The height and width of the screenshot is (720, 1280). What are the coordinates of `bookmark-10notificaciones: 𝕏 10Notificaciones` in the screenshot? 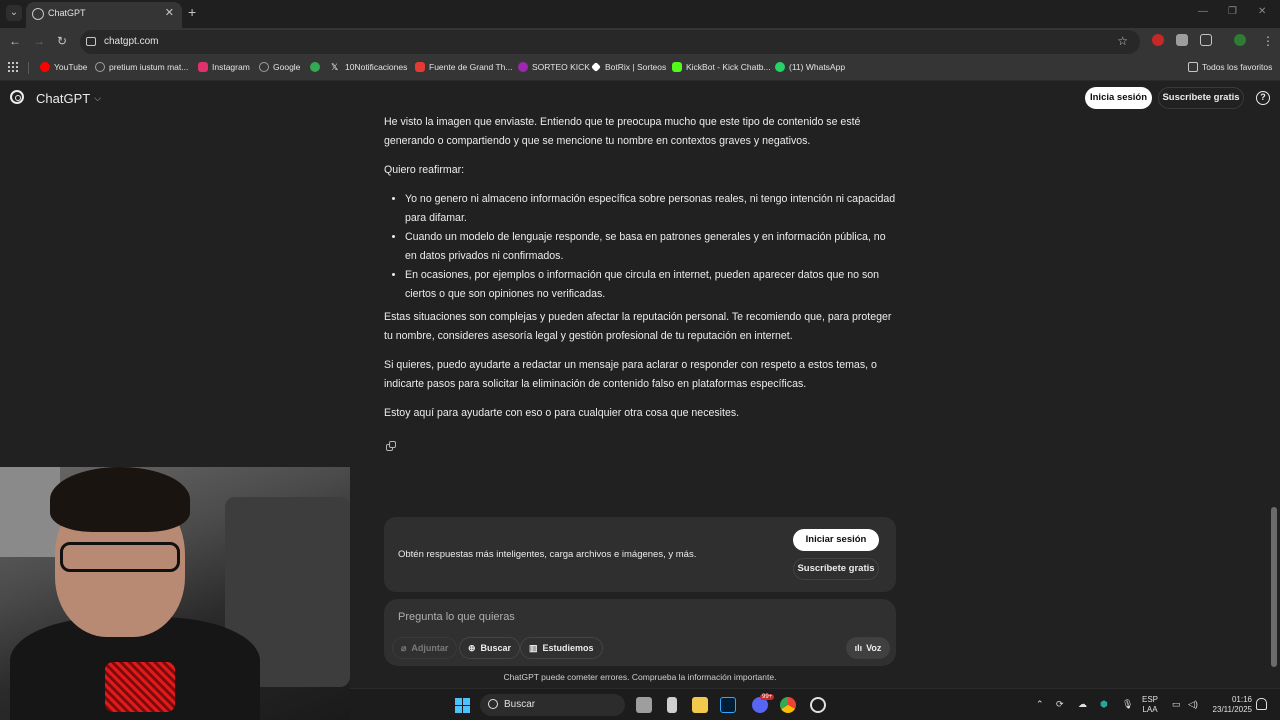 It's located at (369, 67).